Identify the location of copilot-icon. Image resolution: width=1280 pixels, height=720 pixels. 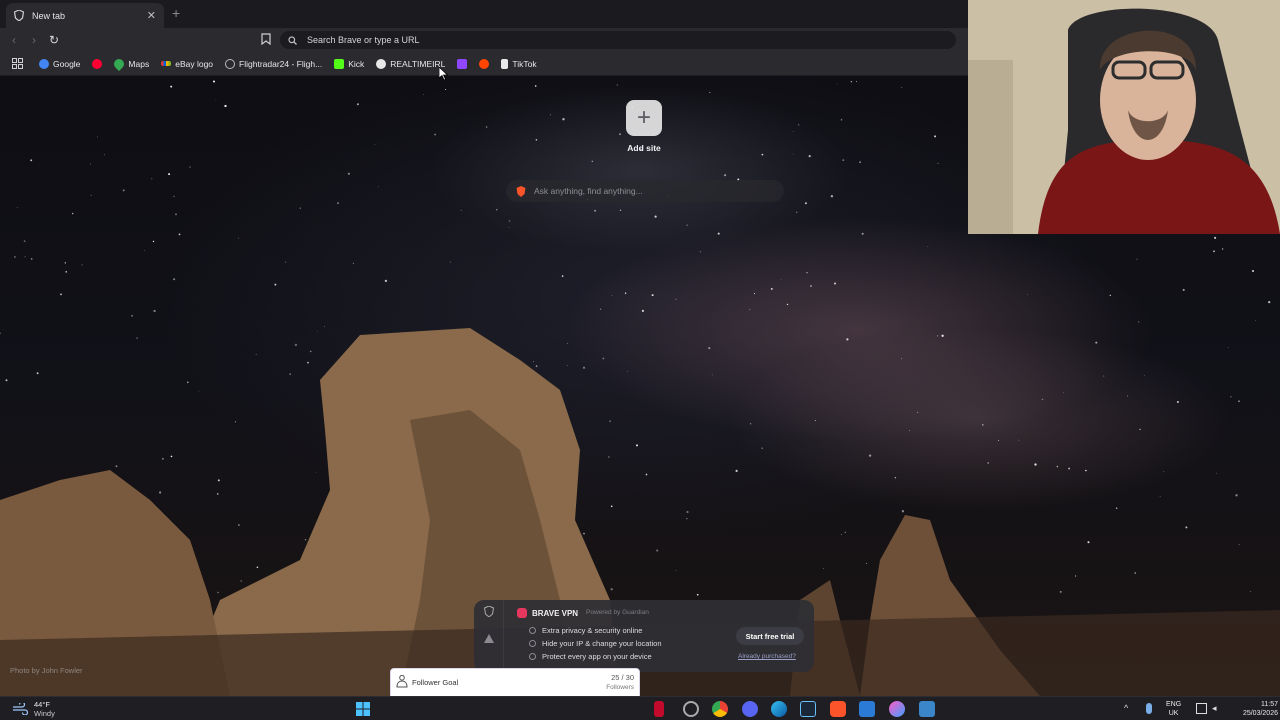
(897, 709).